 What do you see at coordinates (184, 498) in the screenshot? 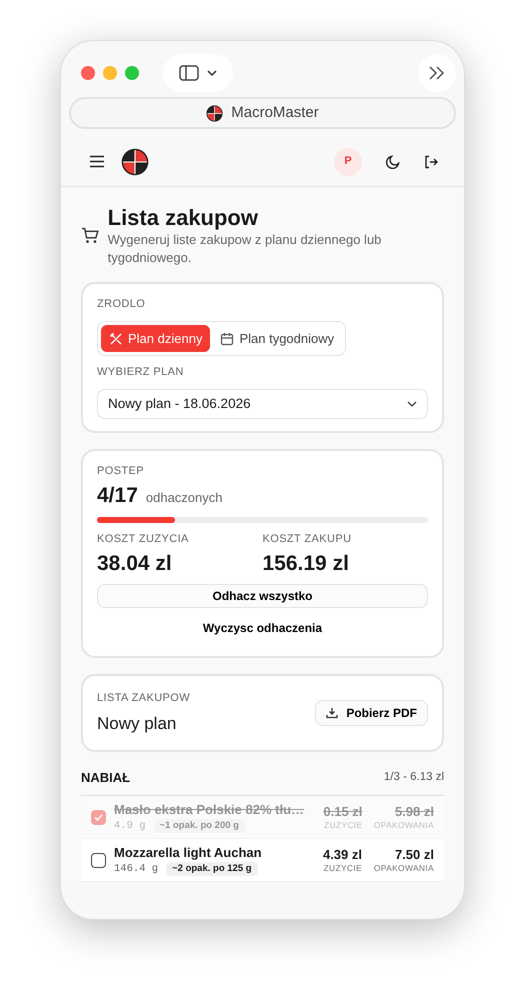
I see `progress-caption: odhaczonych` at bounding box center [184, 498].